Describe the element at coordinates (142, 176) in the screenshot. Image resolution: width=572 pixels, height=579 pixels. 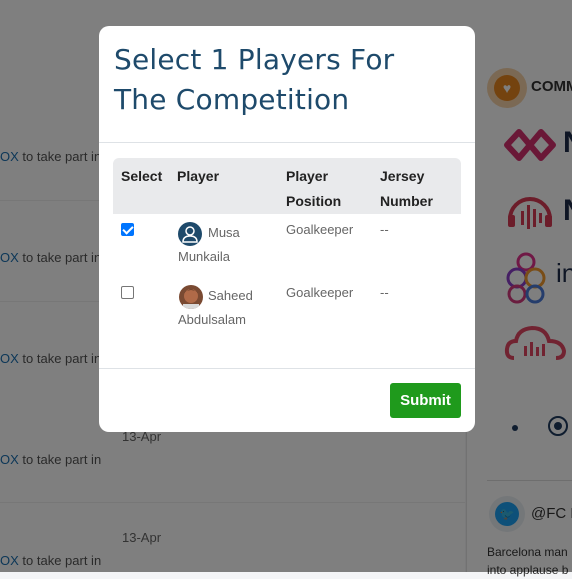
I see `column-header-select: Select` at that location.